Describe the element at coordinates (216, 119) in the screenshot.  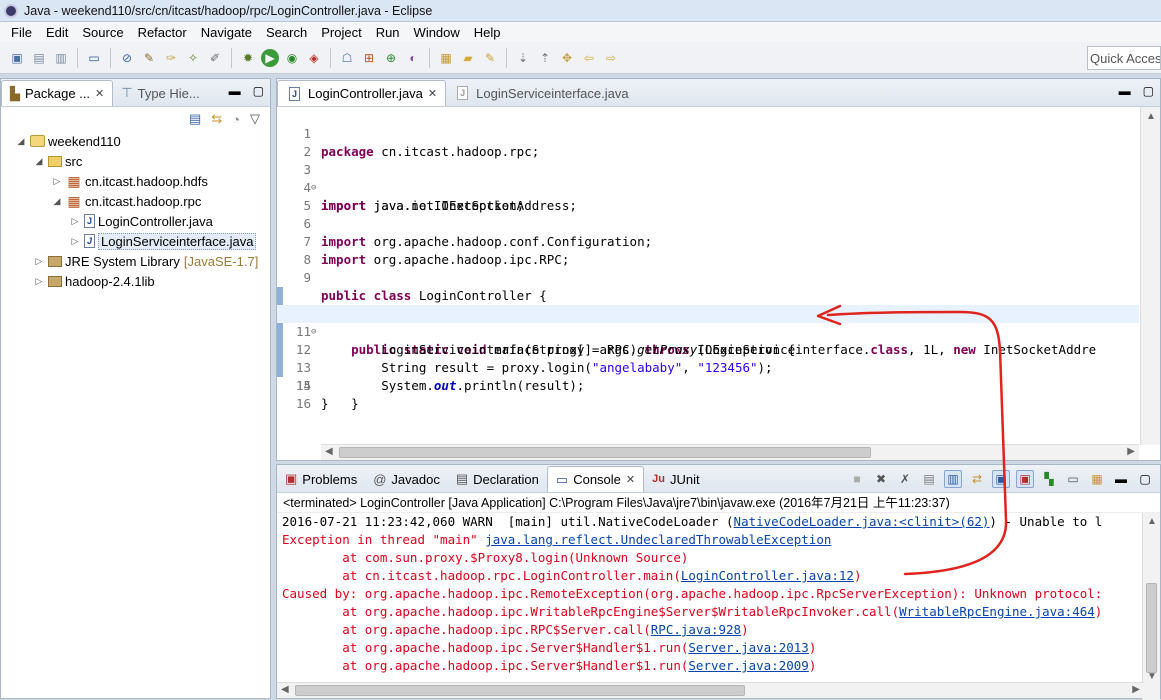
I see `link-with-editor-icon: ⇆` at that location.